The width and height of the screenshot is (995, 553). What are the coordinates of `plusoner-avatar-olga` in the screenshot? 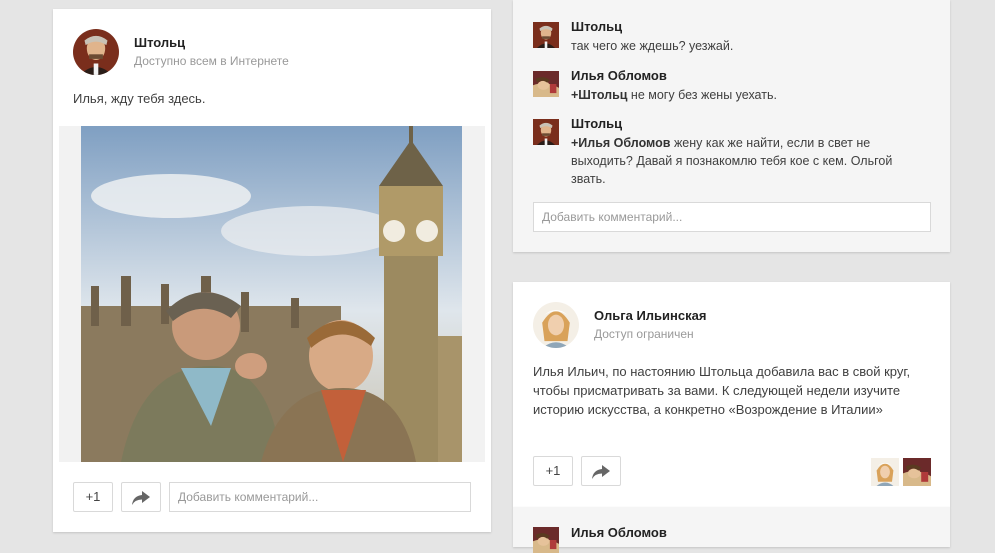 It's located at (885, 472).